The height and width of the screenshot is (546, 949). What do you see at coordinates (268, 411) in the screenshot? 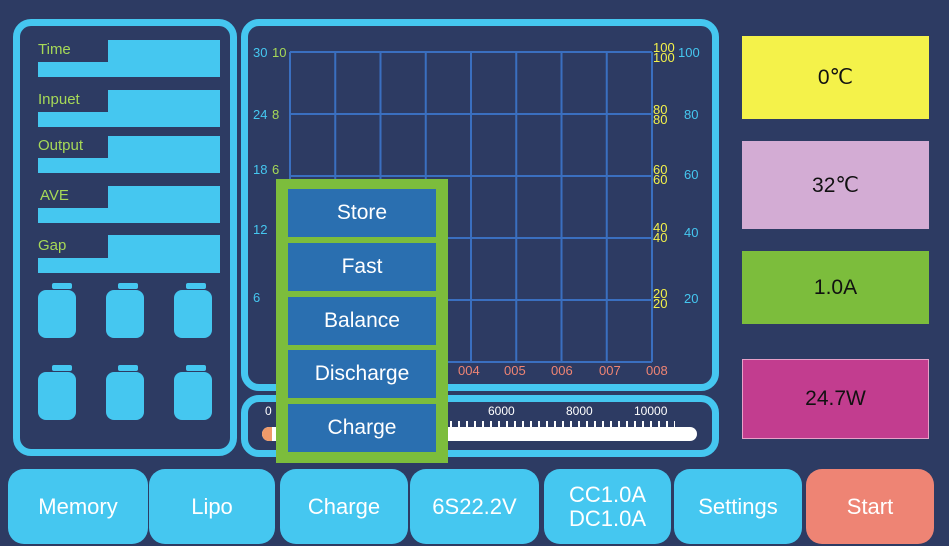
I see `progress-start-label: 0` at bounding box center [268, 411].